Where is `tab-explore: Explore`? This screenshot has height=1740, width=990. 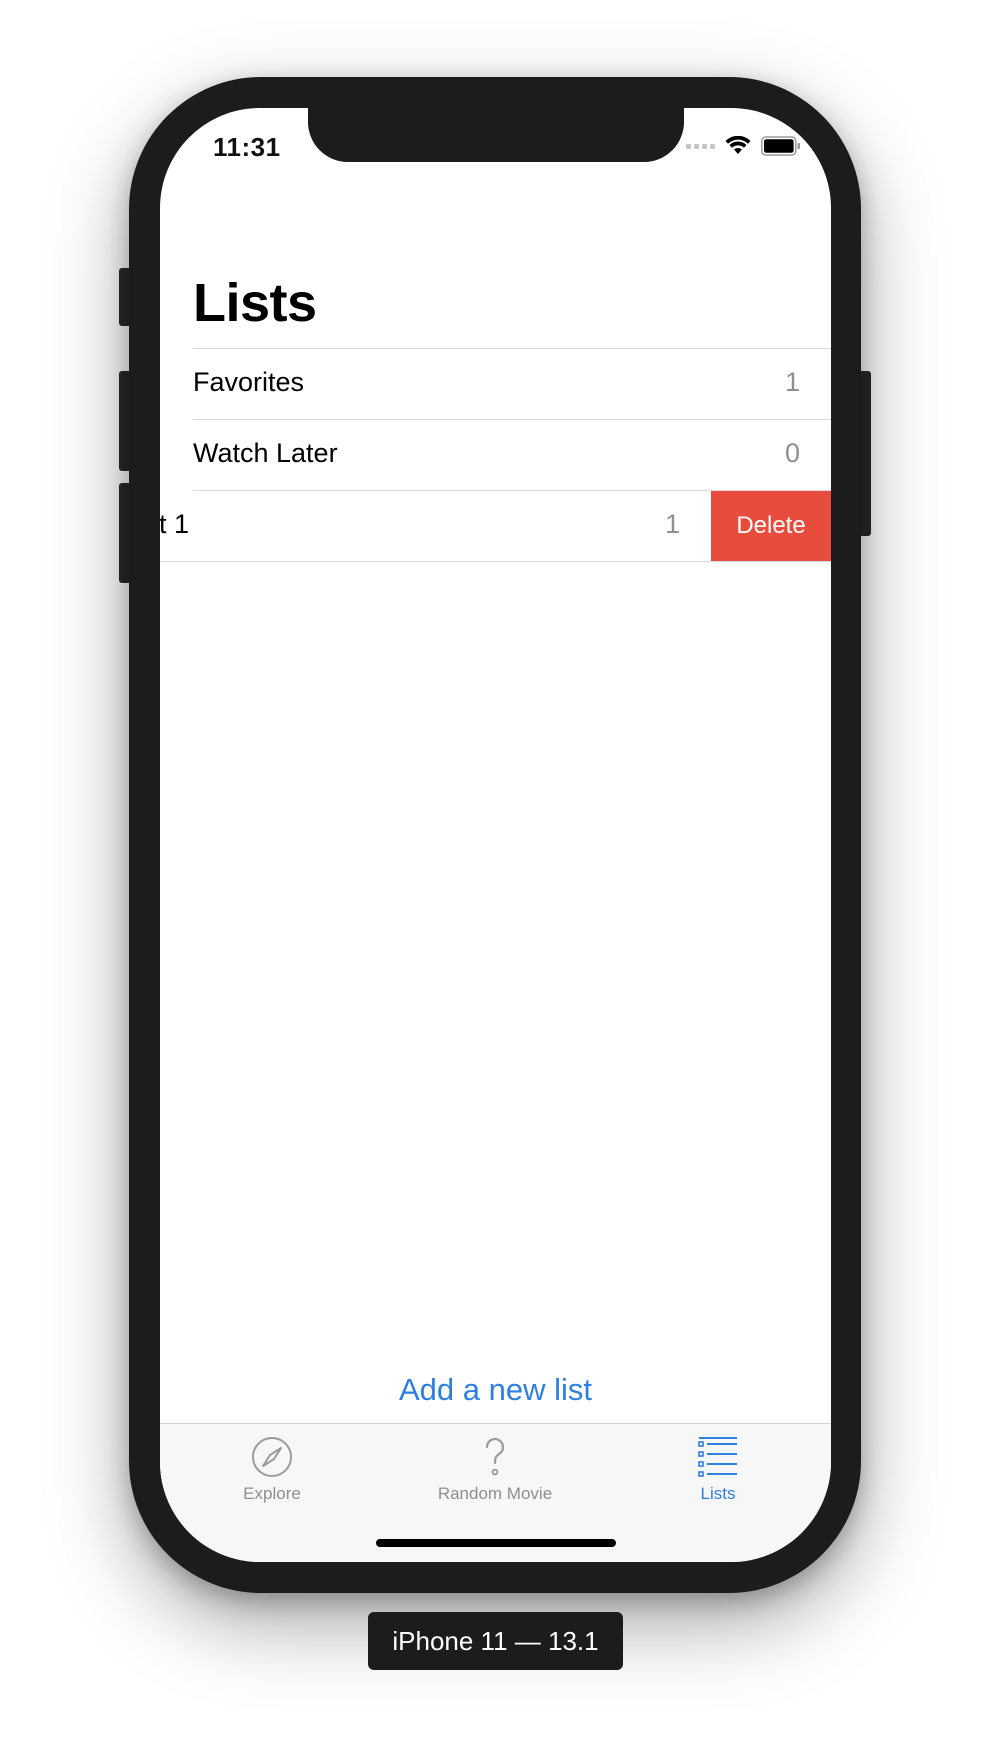
tab-explore: Explore is located at coordinates (272, 1469).